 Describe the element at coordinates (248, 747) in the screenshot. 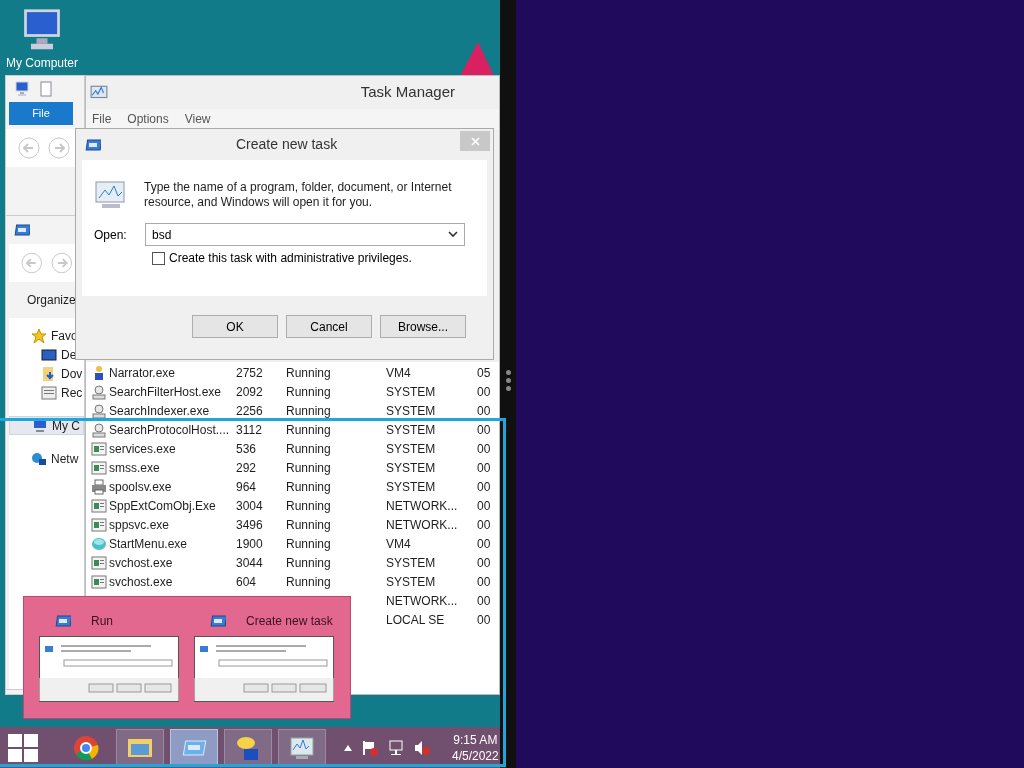

I see `chat-taskbar-button` at that location.